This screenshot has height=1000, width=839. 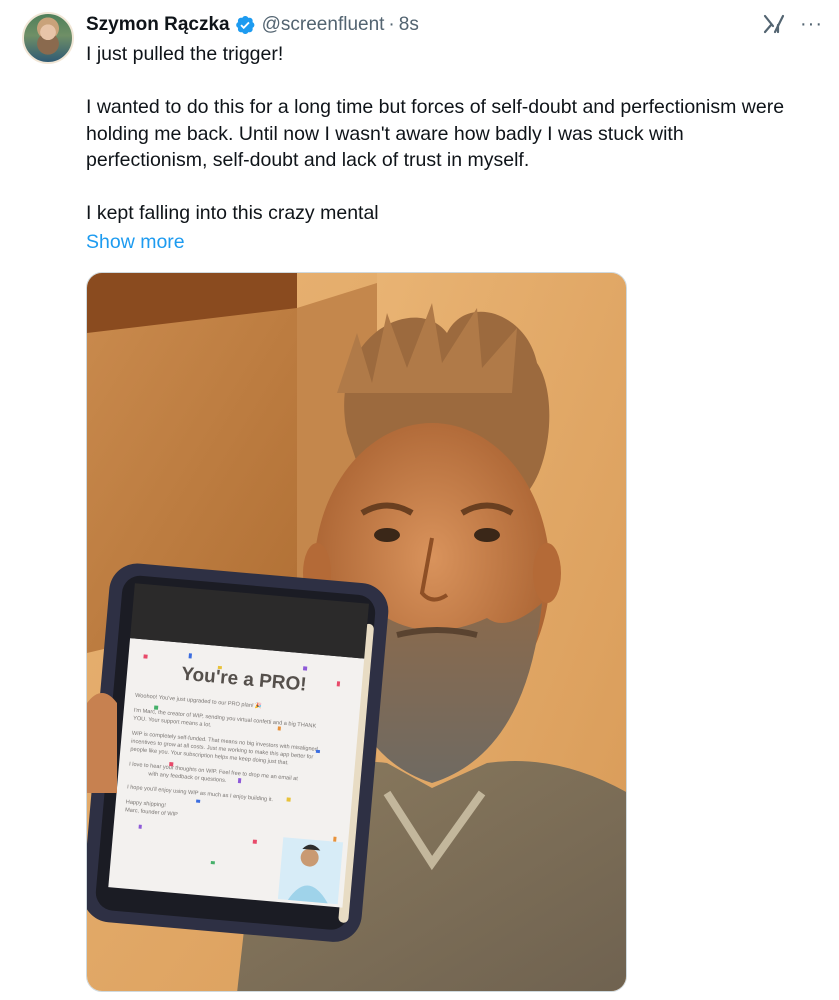 I want to click on founder-photo, so click(x=310, y=871).